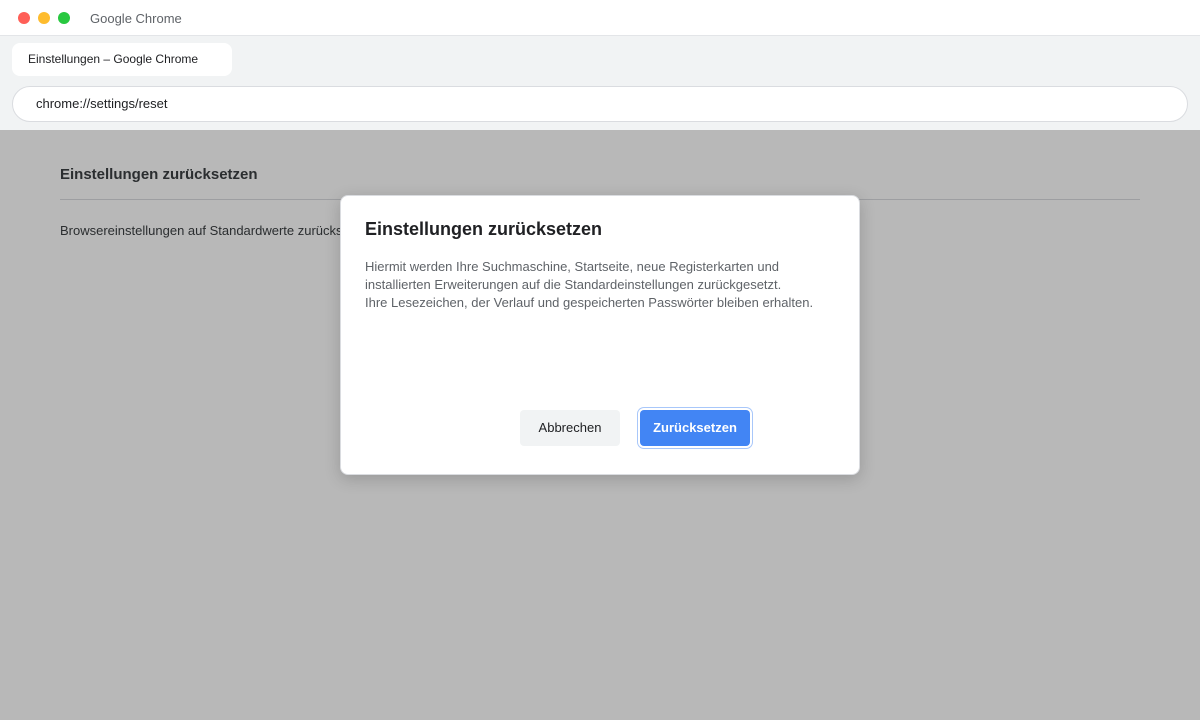 The height and width of the screenshot is (720, 1200). Describe the element at coordinates (484, 229) in the screenshot. I see `dialog-title: Einstellungen zurücksetzen` at that location.